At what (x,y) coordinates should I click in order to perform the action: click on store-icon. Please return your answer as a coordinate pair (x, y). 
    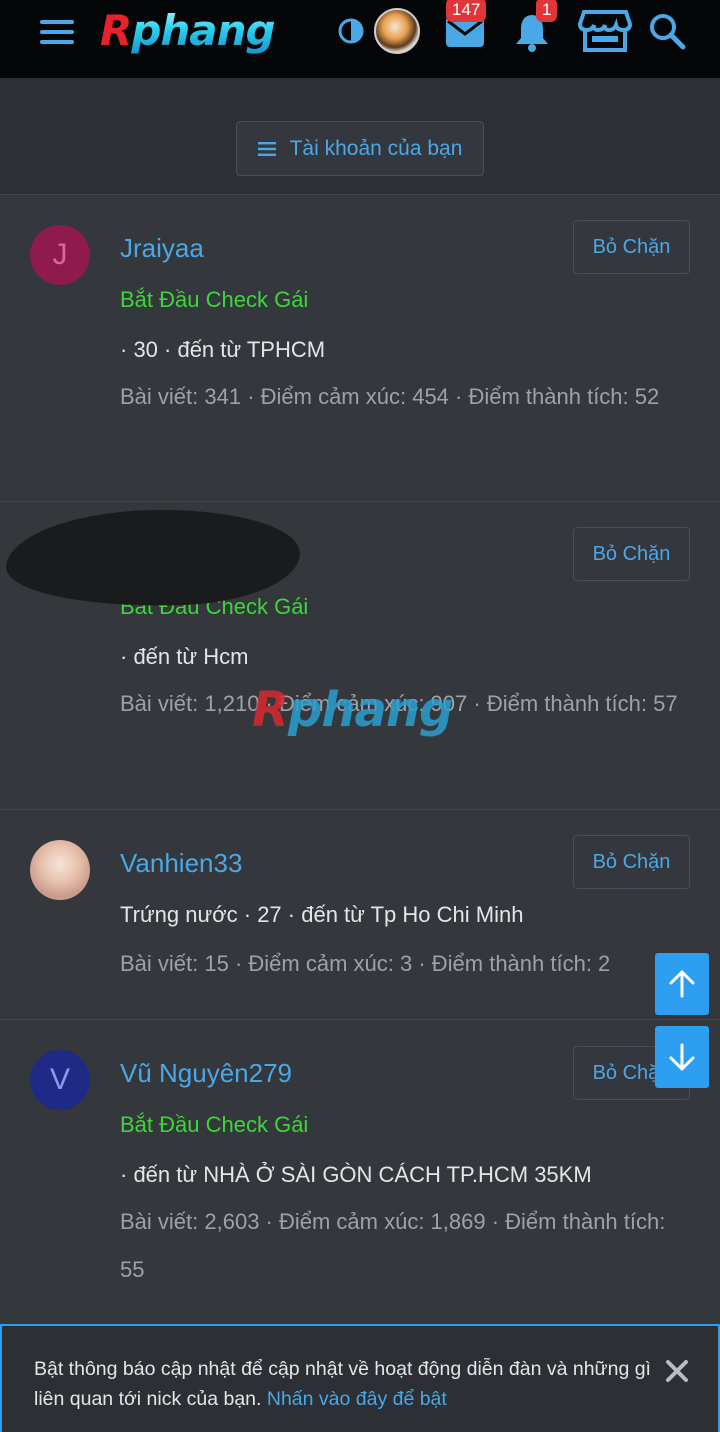
    Looking at the image, I should click on (605, 31).